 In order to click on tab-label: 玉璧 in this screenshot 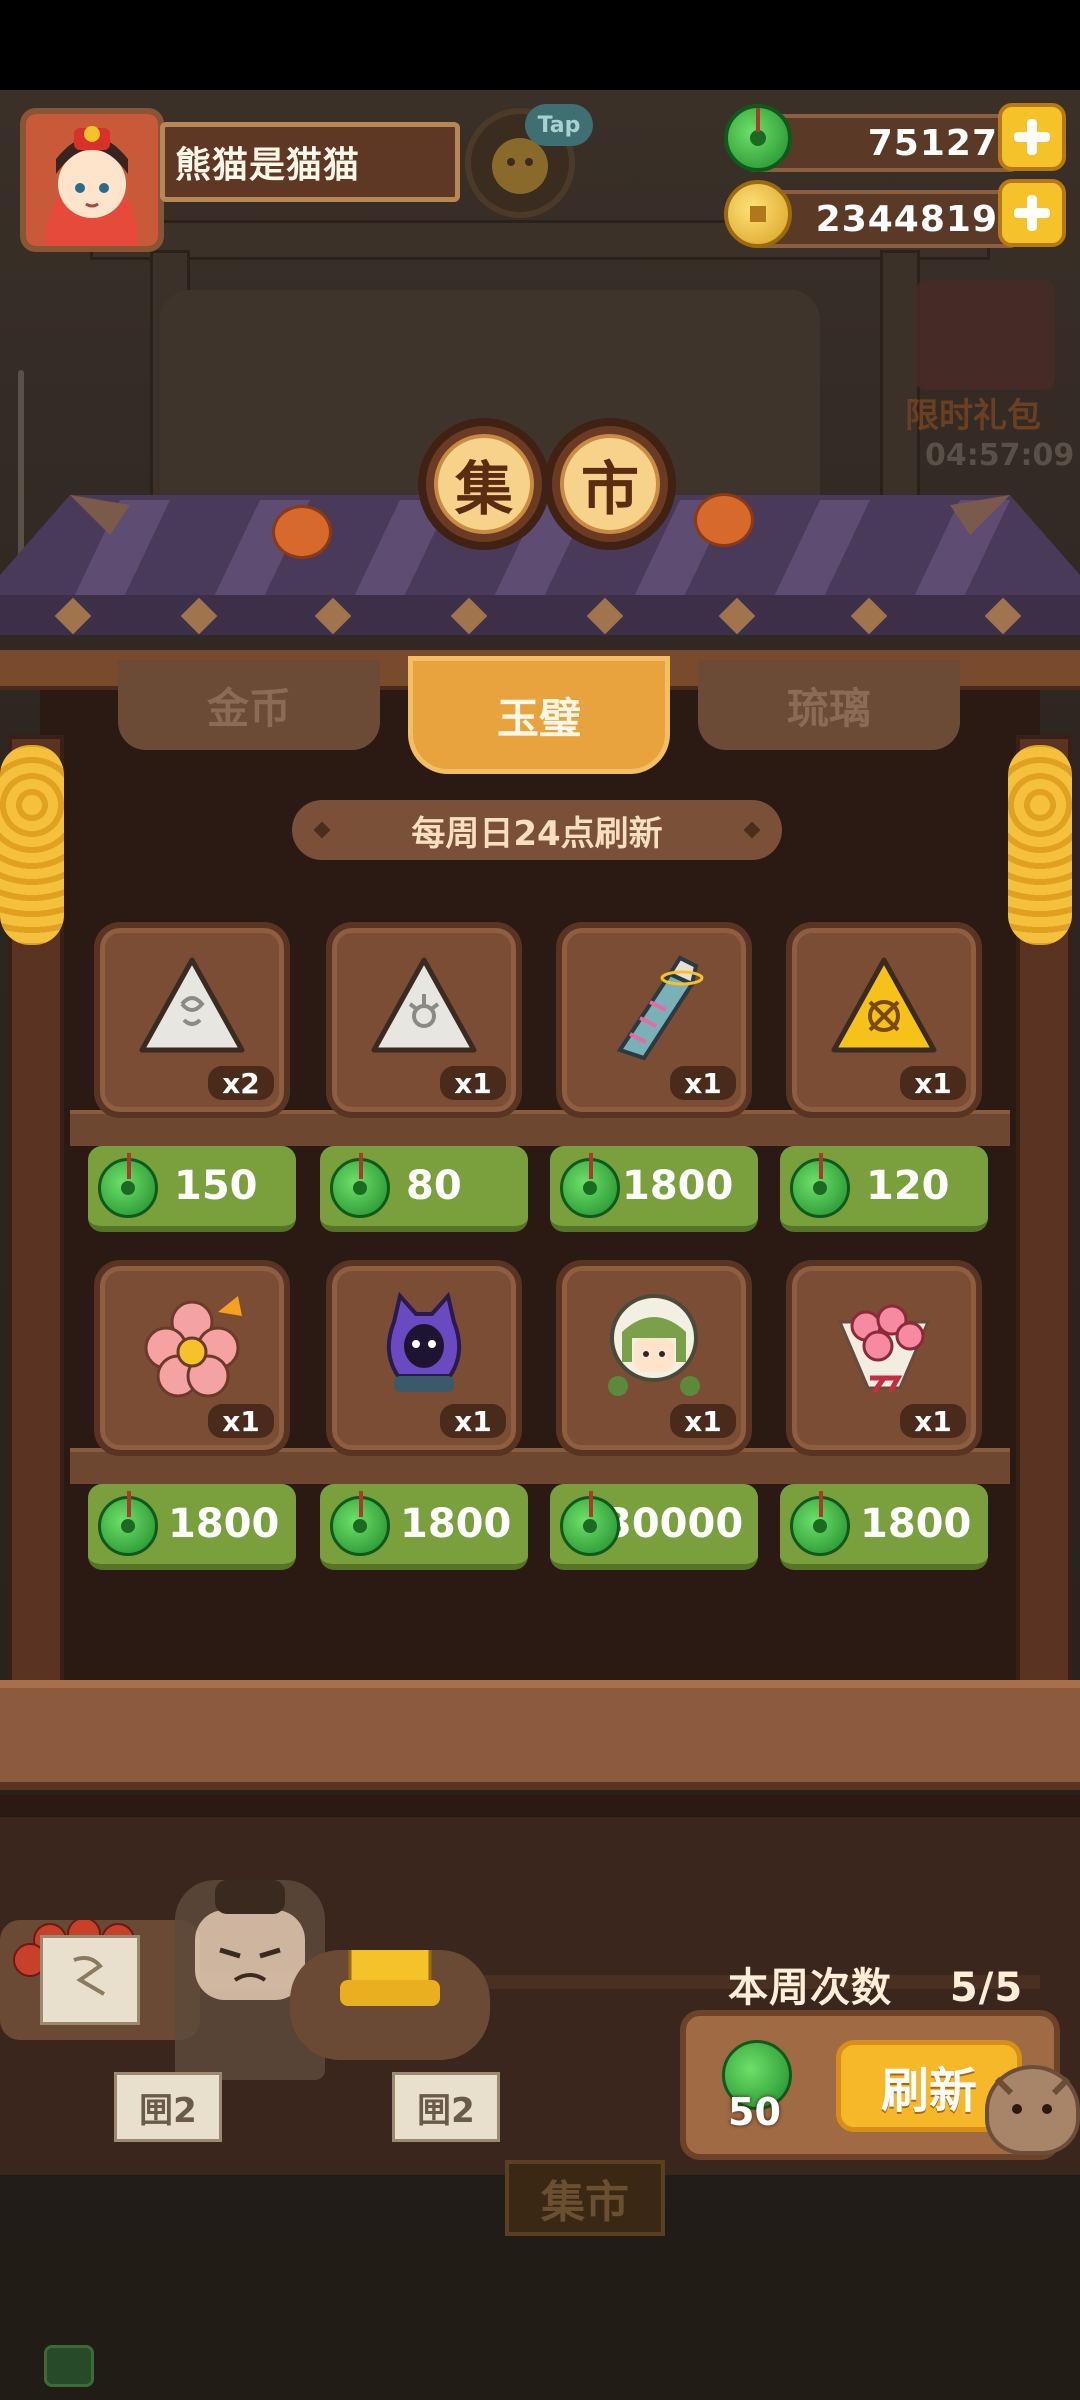, I will do `click(538, 718)`.